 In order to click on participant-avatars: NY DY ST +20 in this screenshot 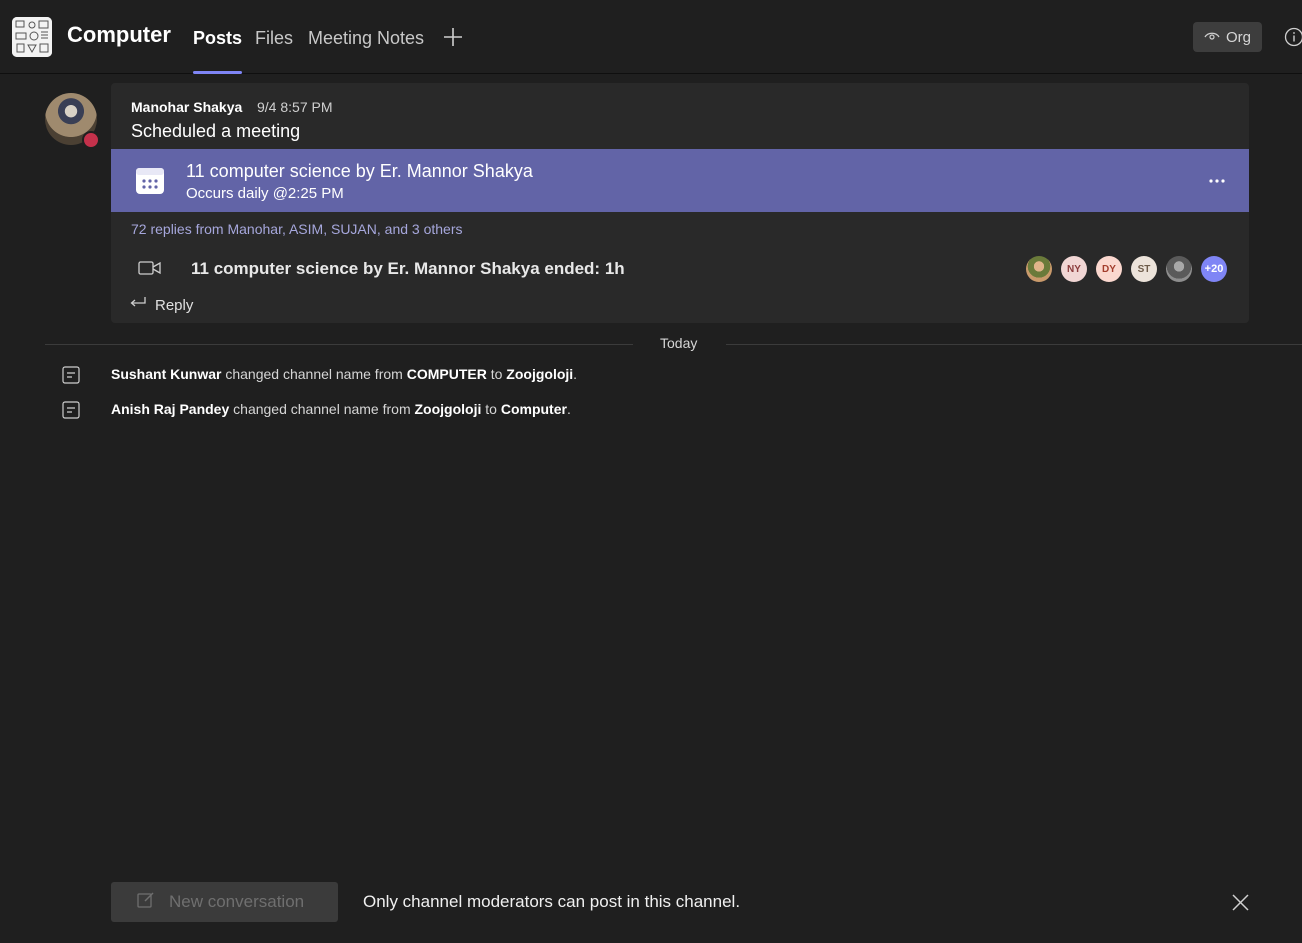, I will do `click(1126, 269)`.